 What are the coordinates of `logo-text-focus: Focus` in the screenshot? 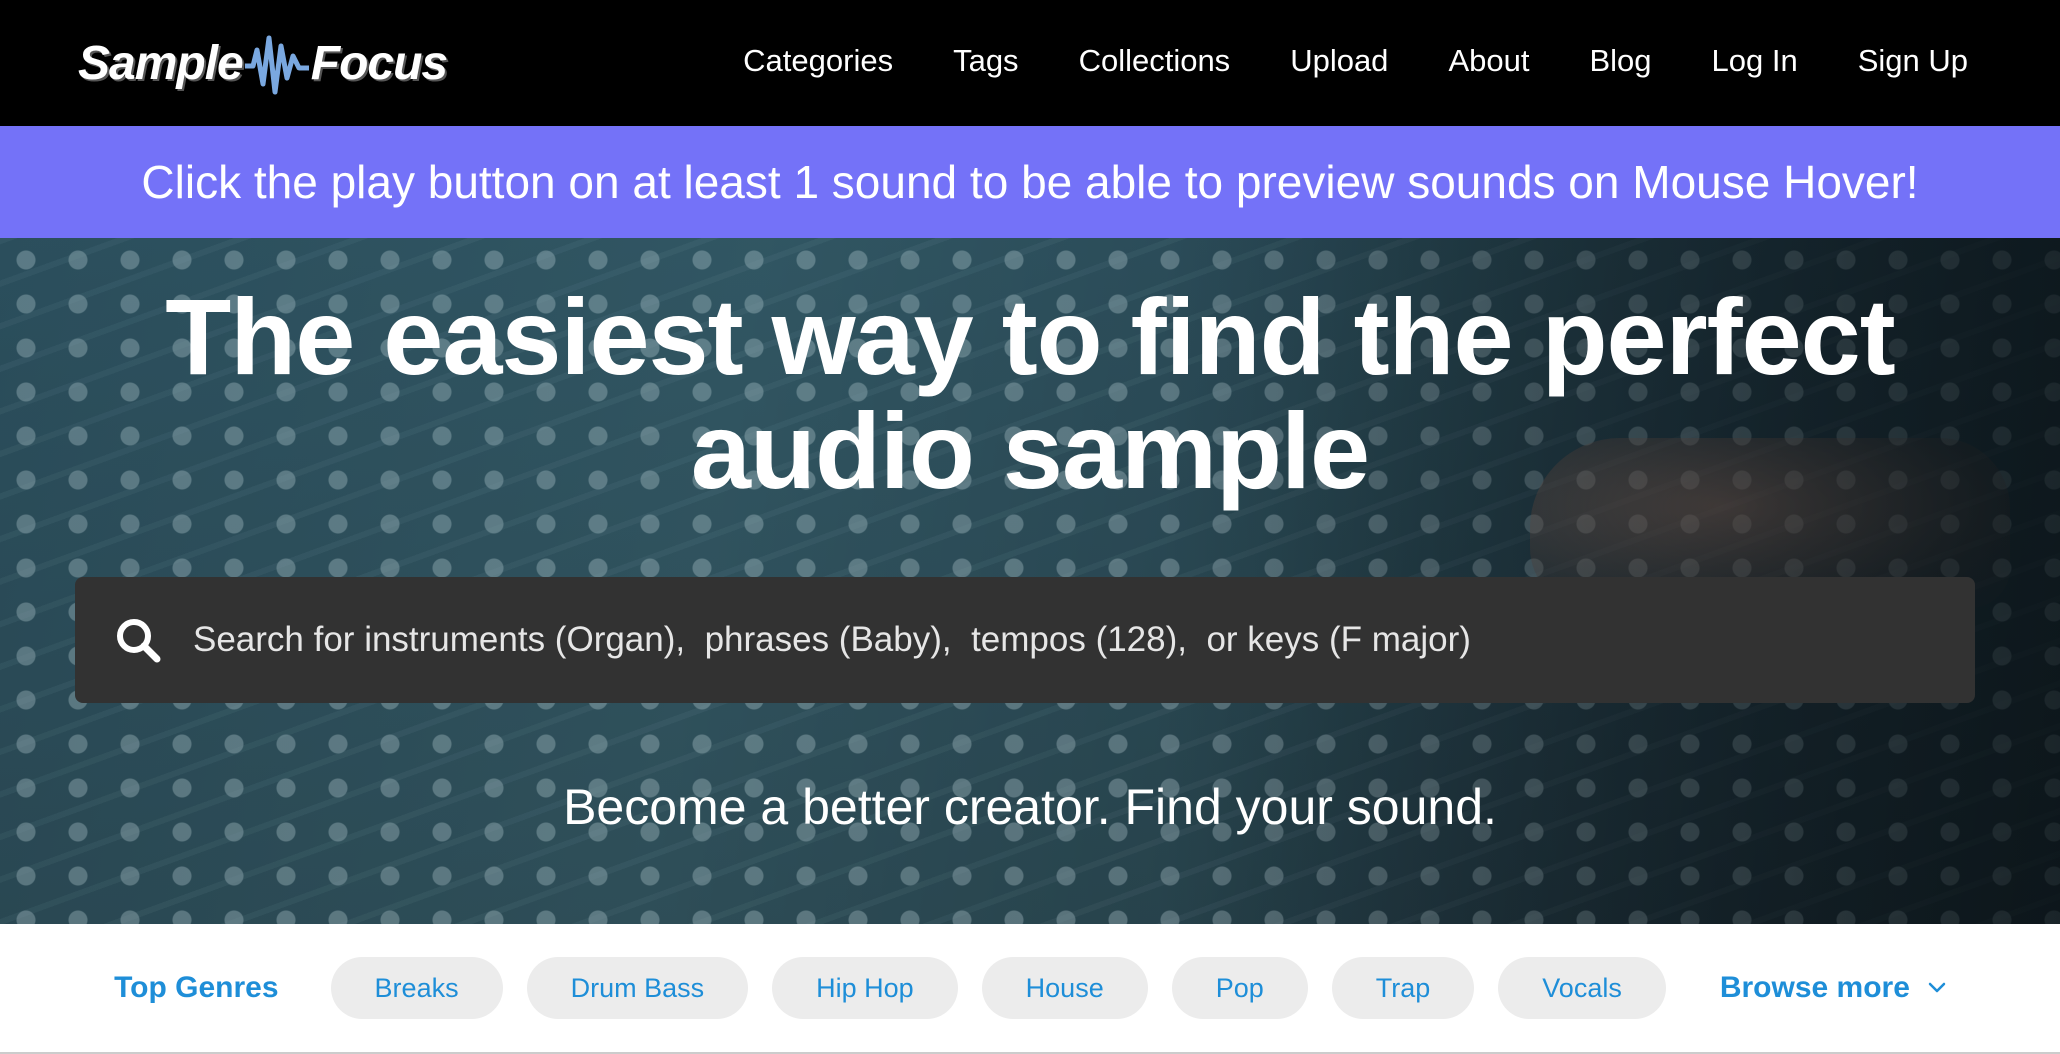 It's located at (379, 63).